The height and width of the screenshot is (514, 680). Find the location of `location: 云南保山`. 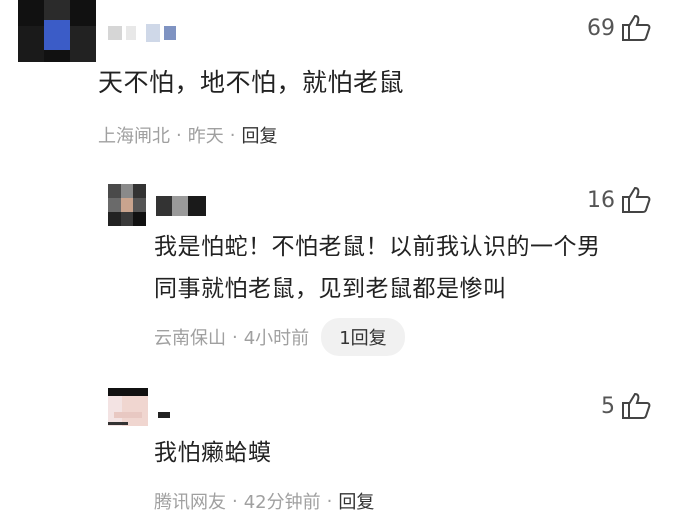

location: 云南保山 is located at coordinates (190, 338).